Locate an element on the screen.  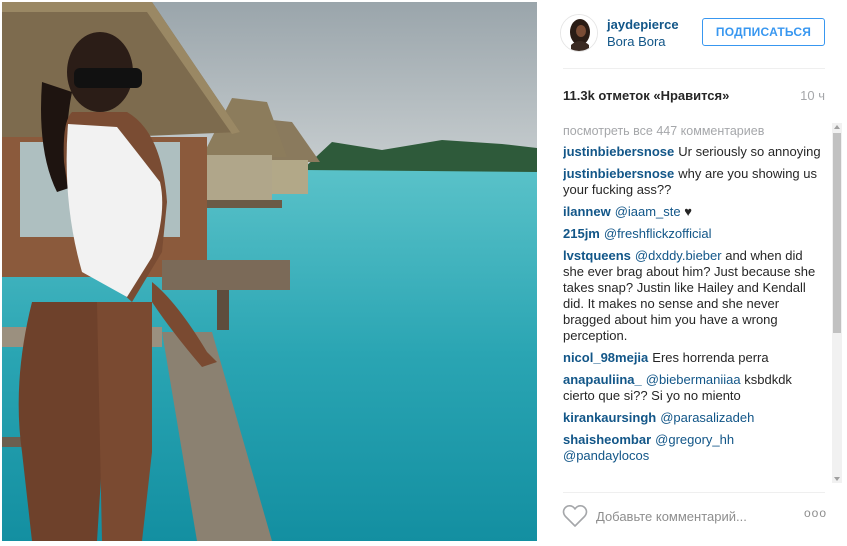
avatar is located at coordinates (579, 33).